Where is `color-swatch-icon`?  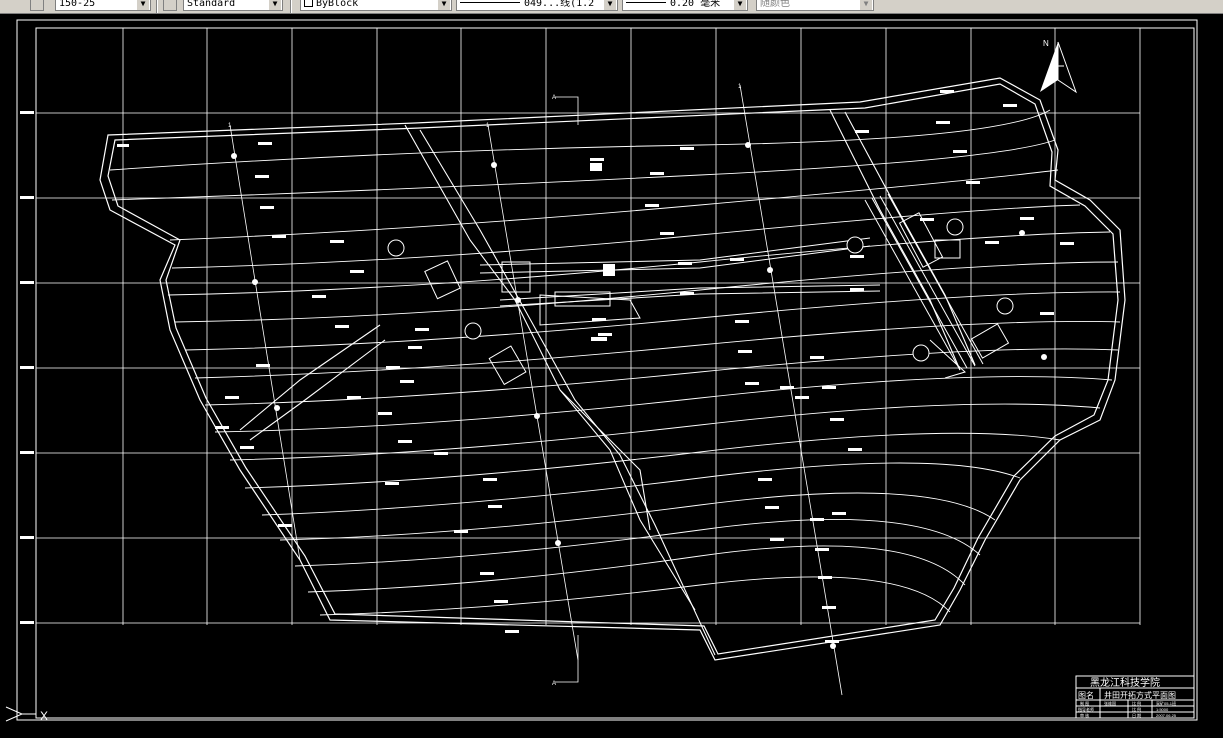 color-swatch-icon is located at coordinates (308, 3).